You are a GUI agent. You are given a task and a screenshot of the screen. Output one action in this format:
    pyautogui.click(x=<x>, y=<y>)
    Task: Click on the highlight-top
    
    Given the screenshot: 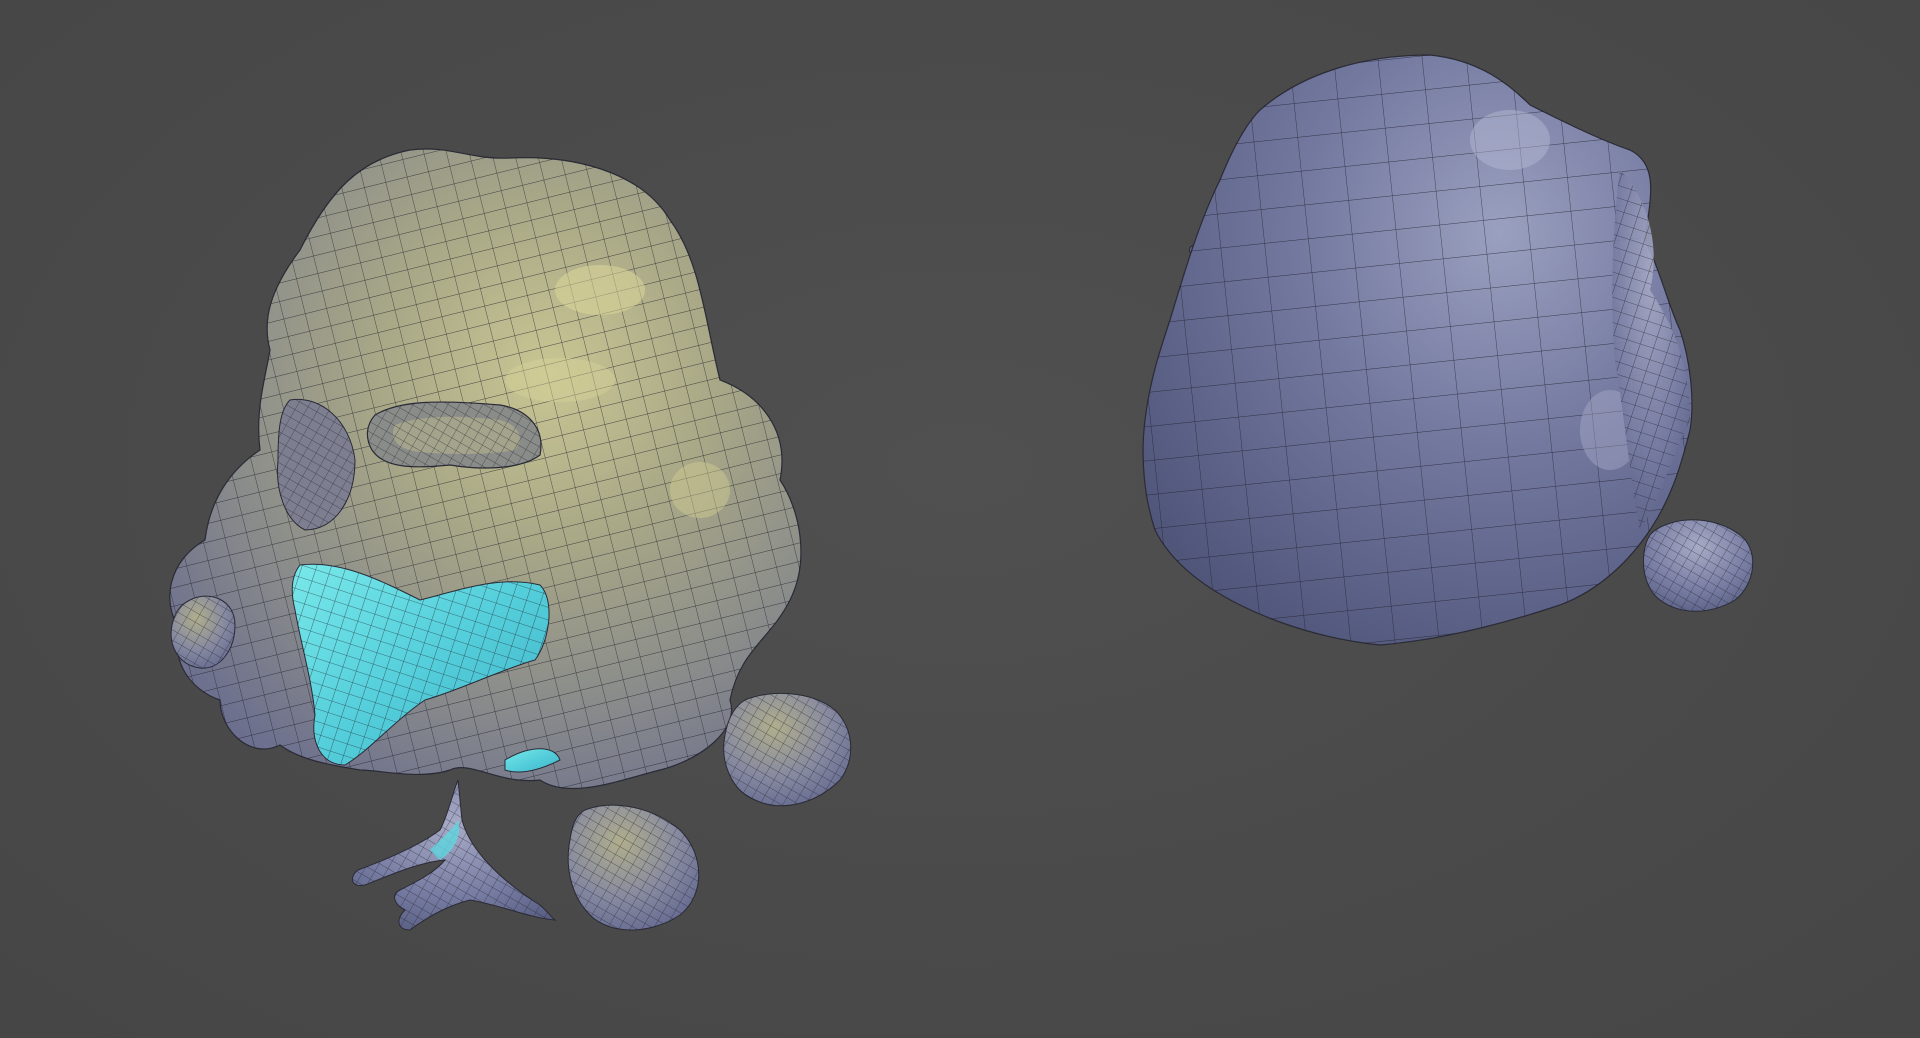 What is the action you would take?
    pyautogui.click(x=600, y=290)
    